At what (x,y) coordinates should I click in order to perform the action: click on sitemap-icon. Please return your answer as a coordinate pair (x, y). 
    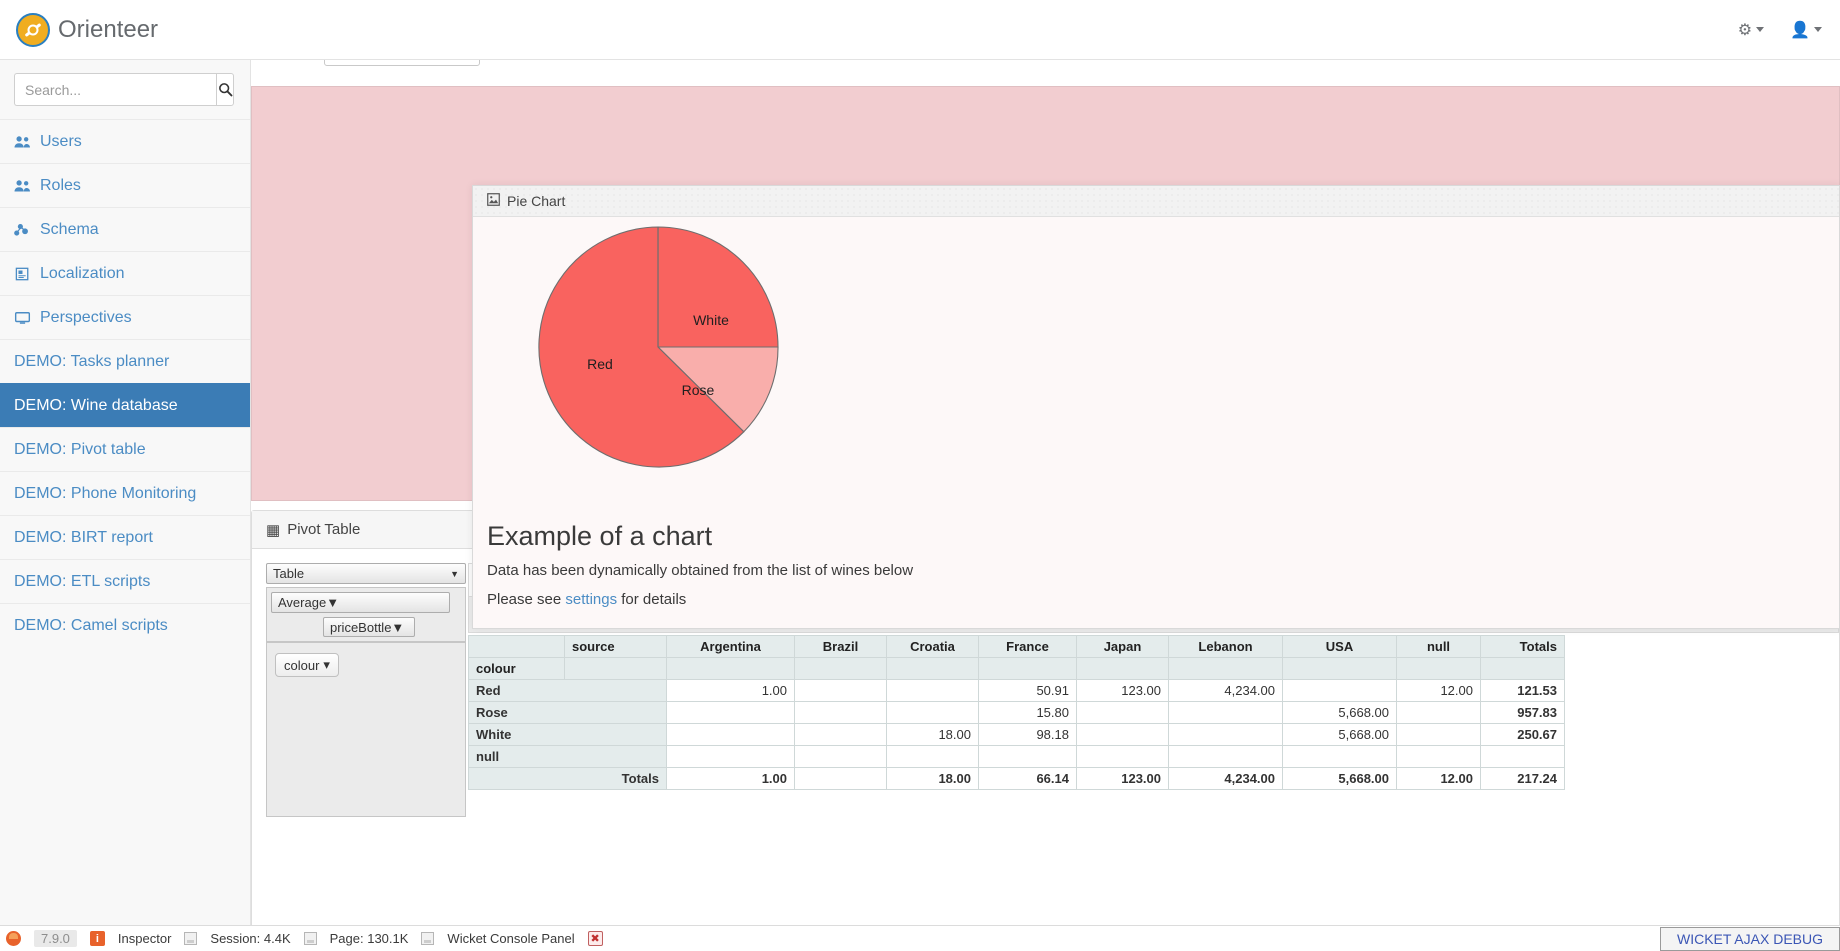
    Looking at the image, I should click on (22, 230).